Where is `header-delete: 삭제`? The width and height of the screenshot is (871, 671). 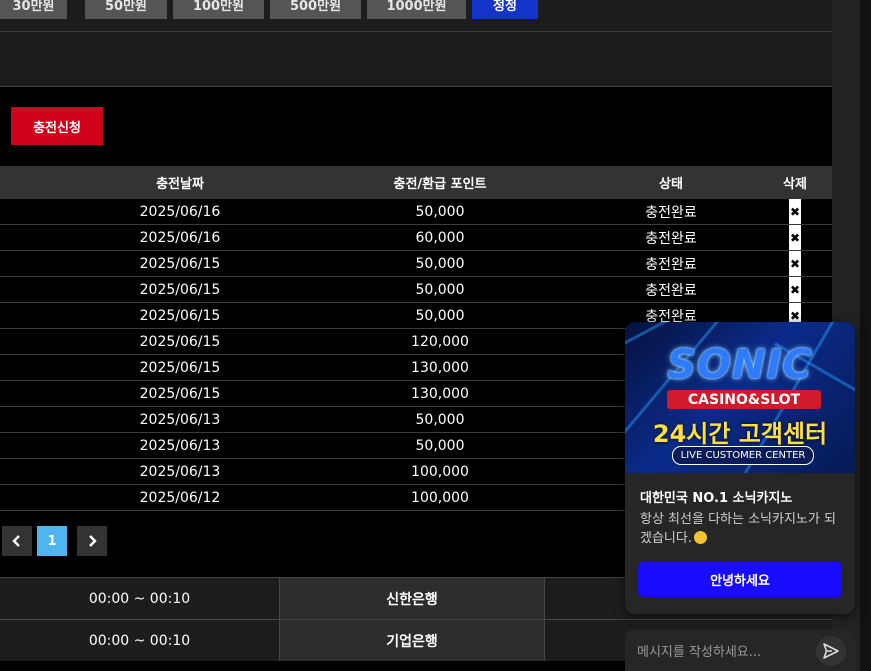 header-delete: 삭제 is located at coordinates (795, 184).